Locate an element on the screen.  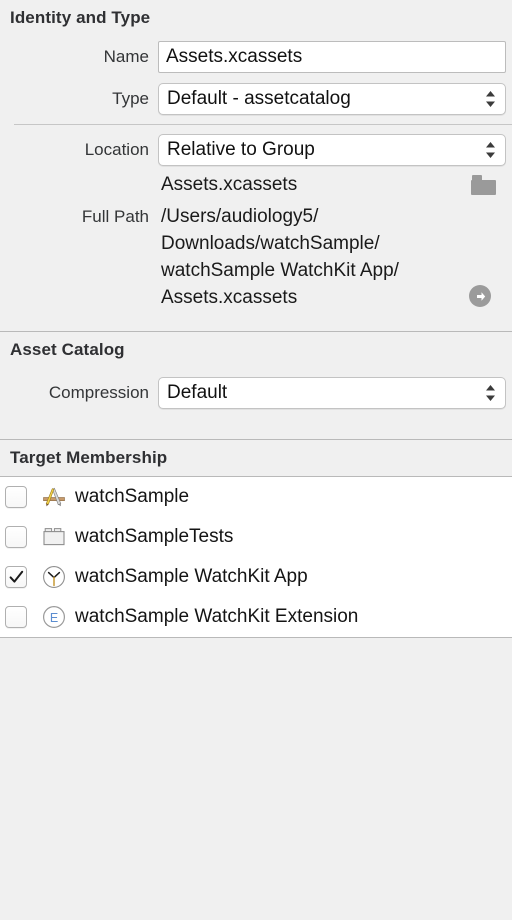
target-label: watchSample is located at coordinates (132, 496).